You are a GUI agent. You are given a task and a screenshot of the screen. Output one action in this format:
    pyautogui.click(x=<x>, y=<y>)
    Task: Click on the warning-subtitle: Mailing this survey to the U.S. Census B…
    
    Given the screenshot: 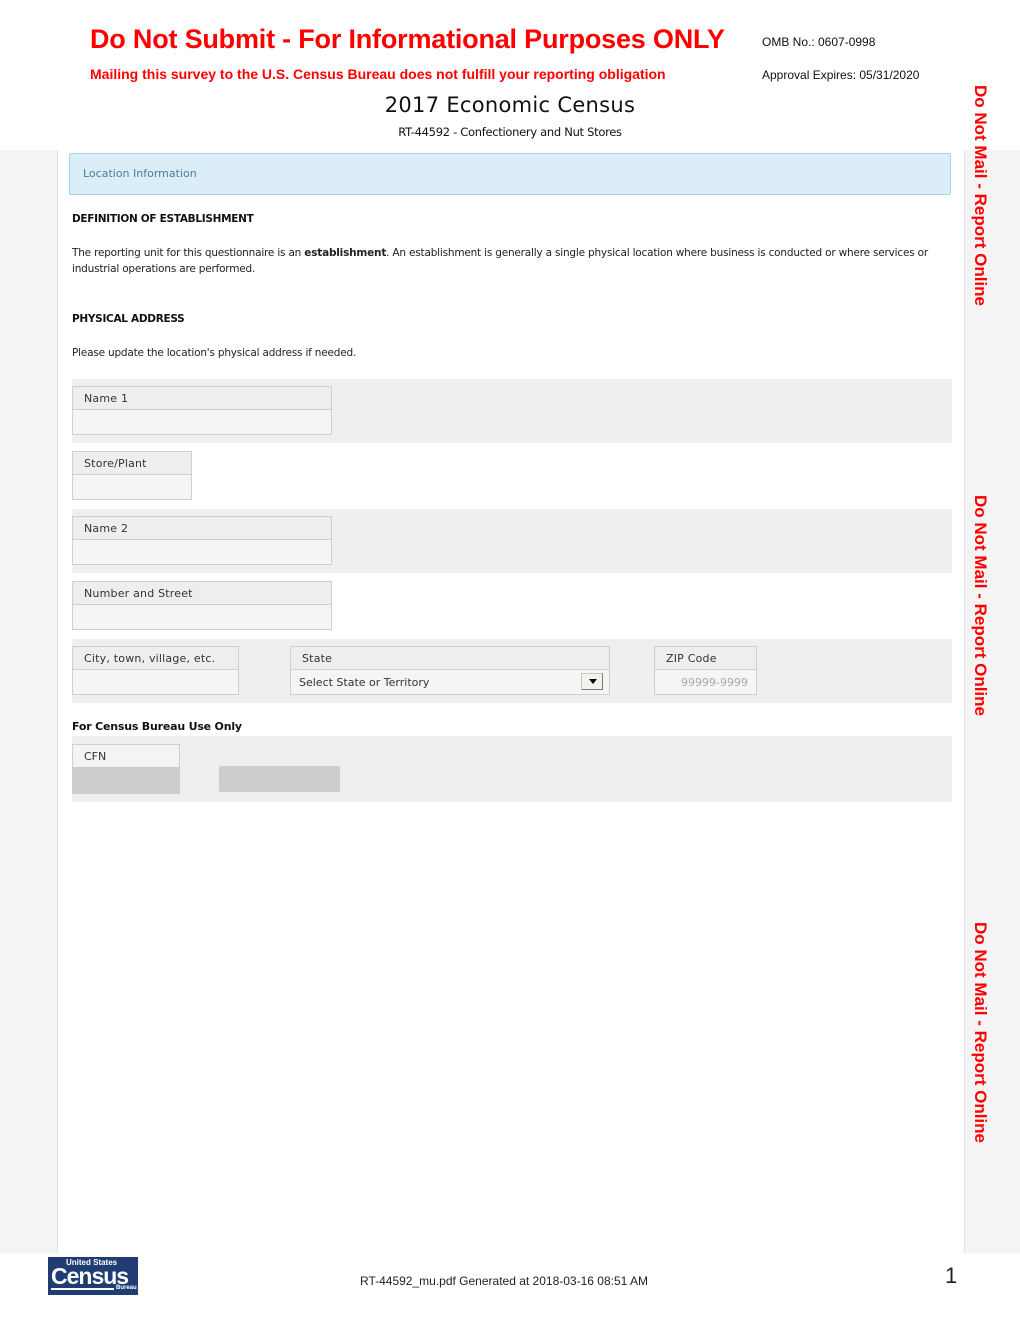 What is the action you would take?
    pyautogui.click(x=378, y=74)
    